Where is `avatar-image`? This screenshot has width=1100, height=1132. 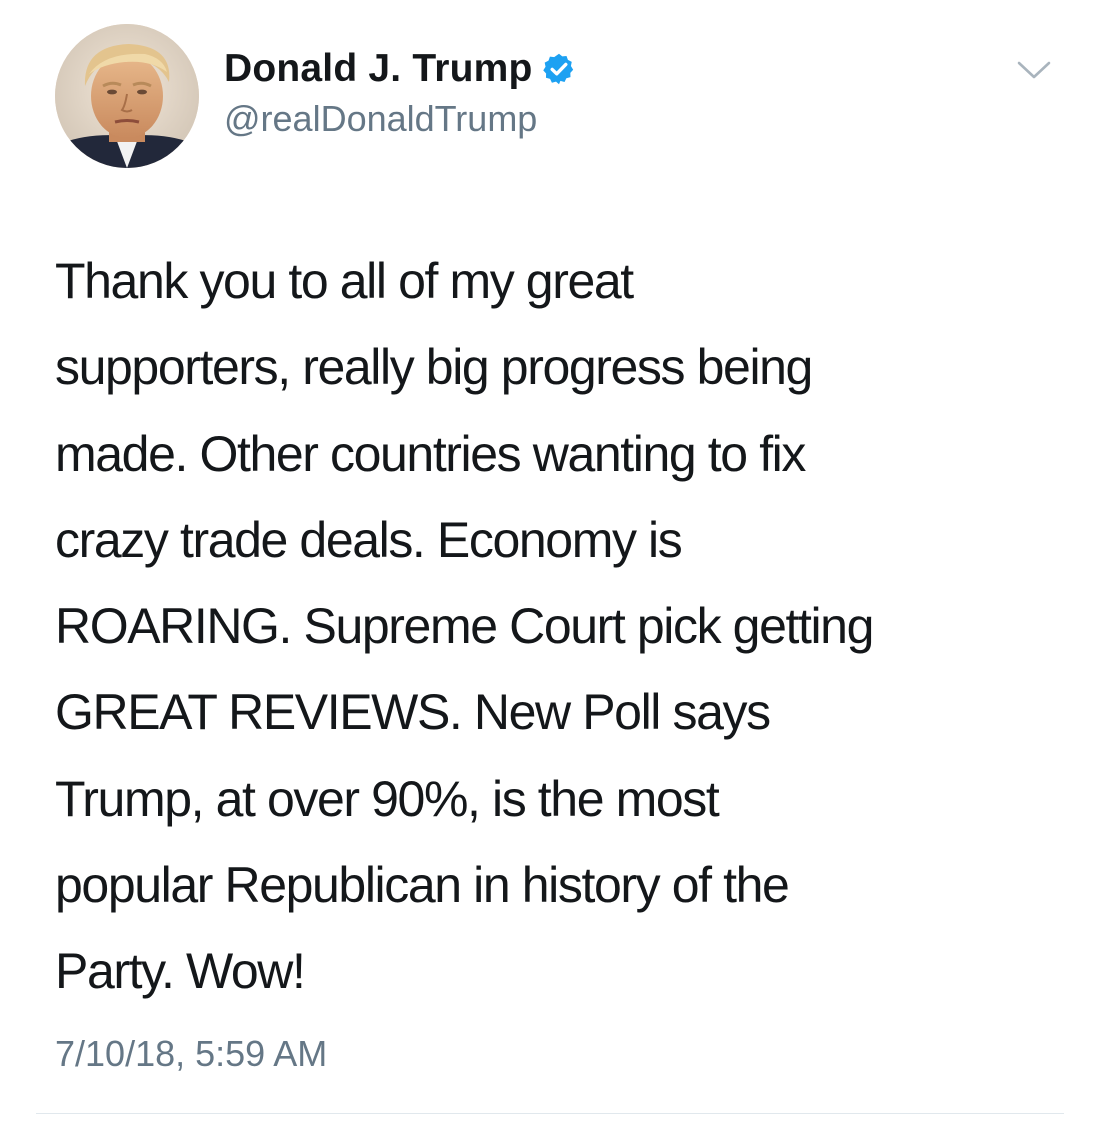
avatar-image is located at coordinates (127, 96).